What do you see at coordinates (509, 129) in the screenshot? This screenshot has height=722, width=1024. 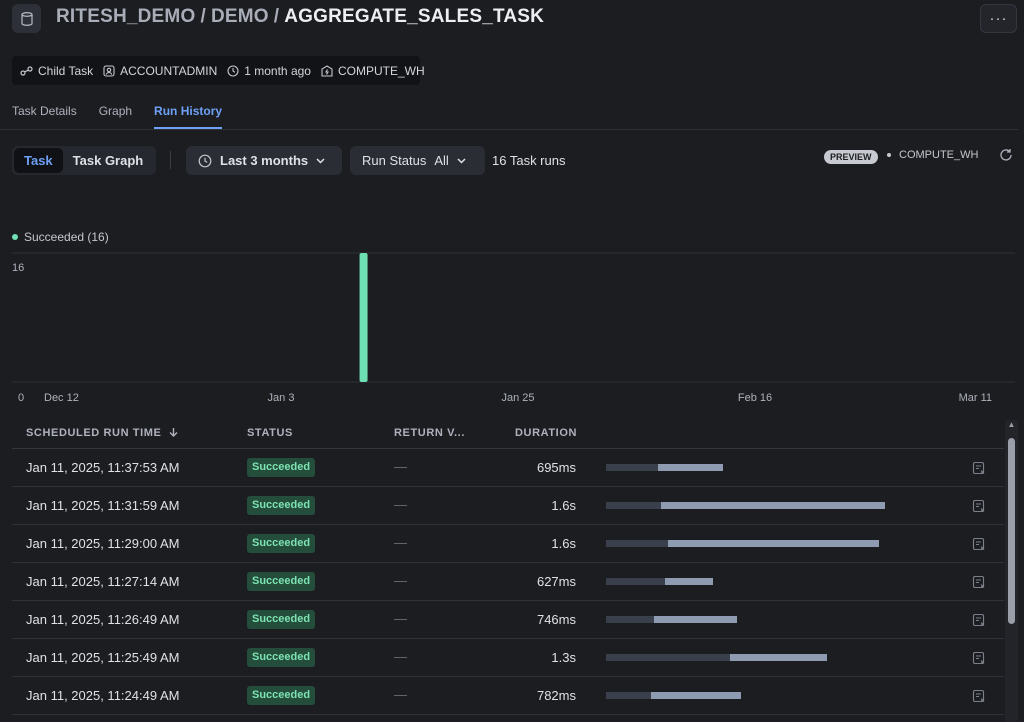 I see `tabs-divider` at bounding box center [509, 129].